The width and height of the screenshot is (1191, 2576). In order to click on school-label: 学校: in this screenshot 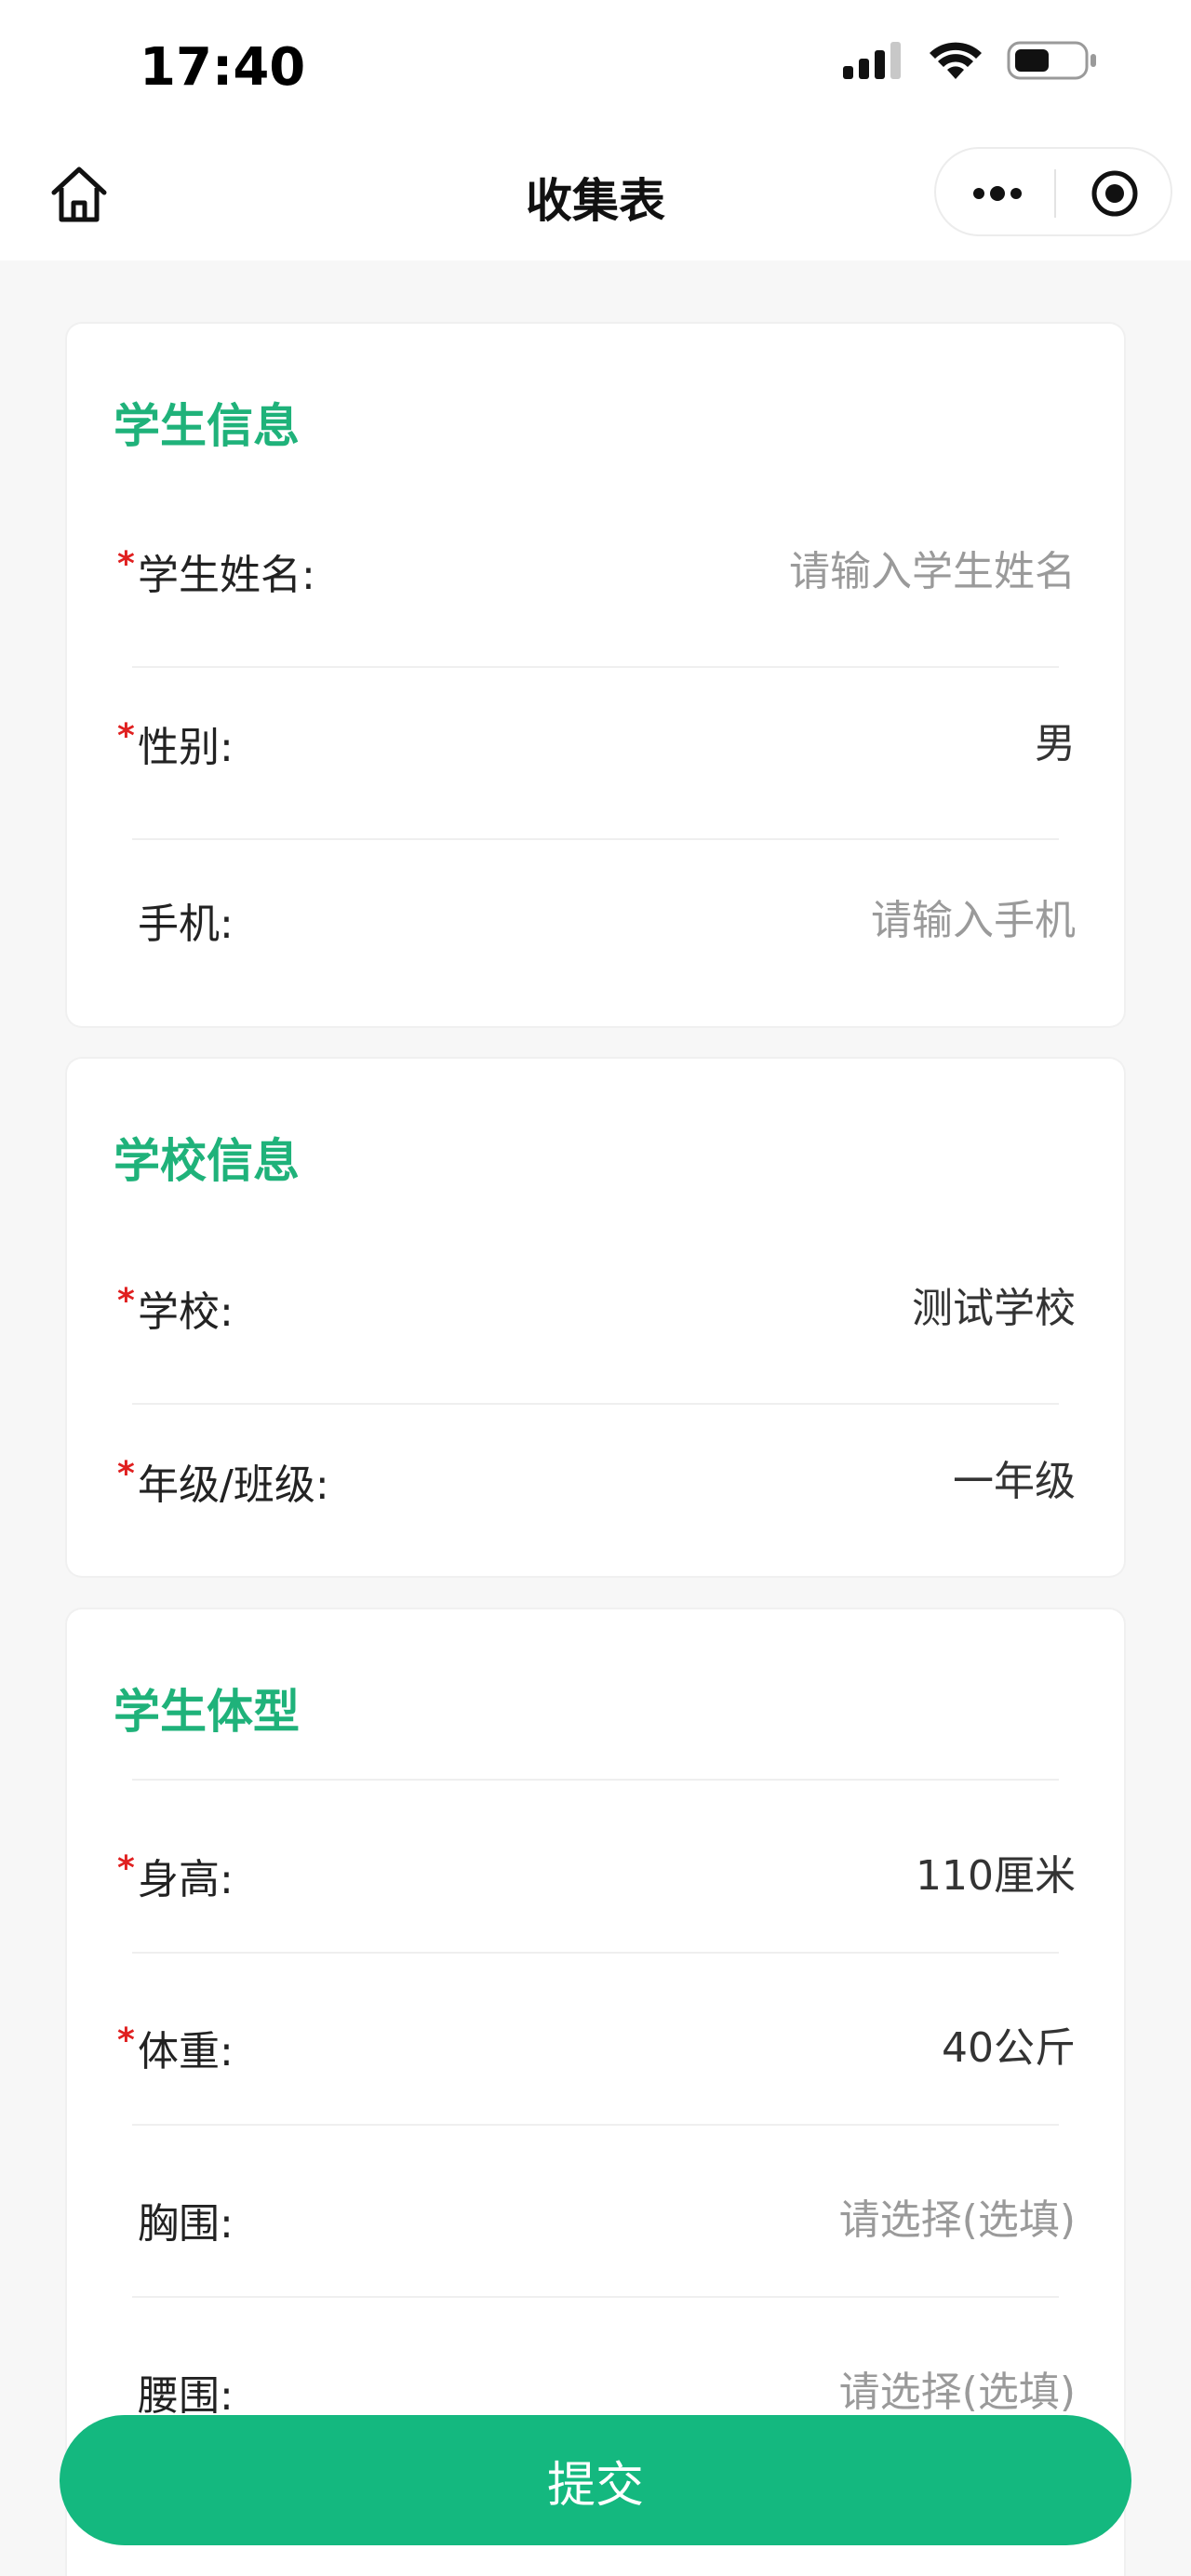, I will do `click(186, 1312)`.